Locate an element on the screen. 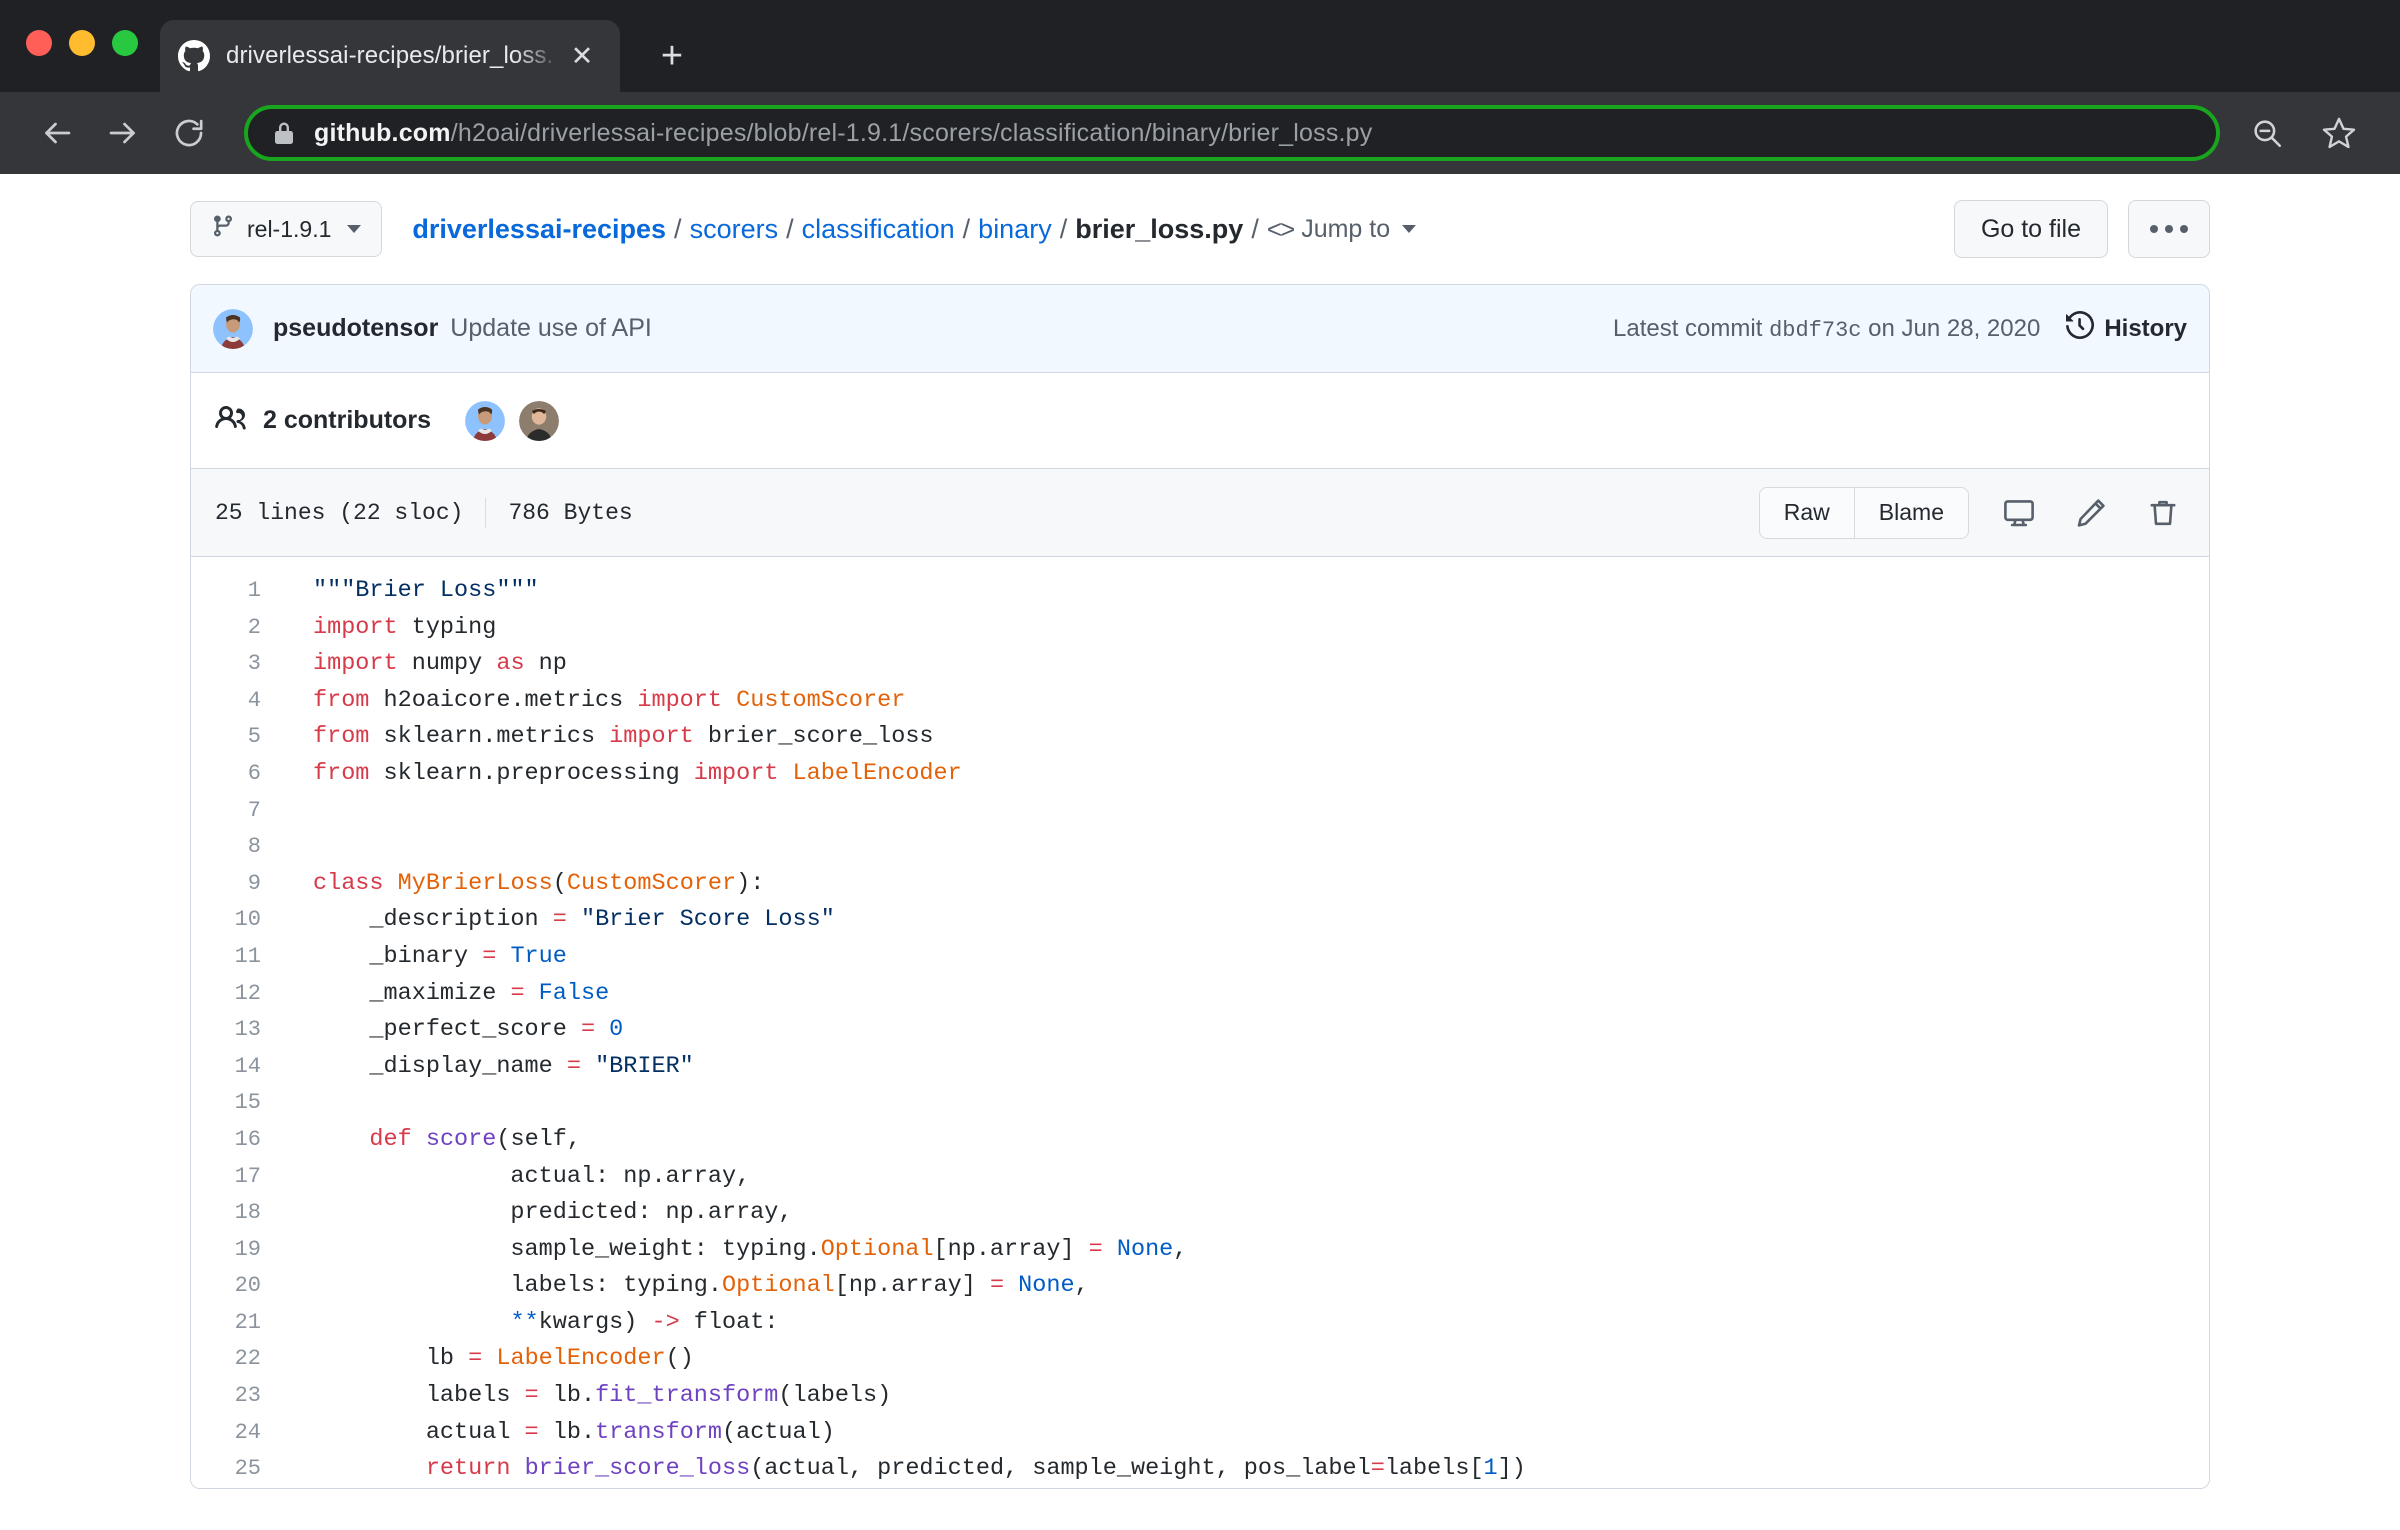 The height and width of the screenshot is (1530, 2400). blame-button: Blame is located at coordinates (1911, 512).